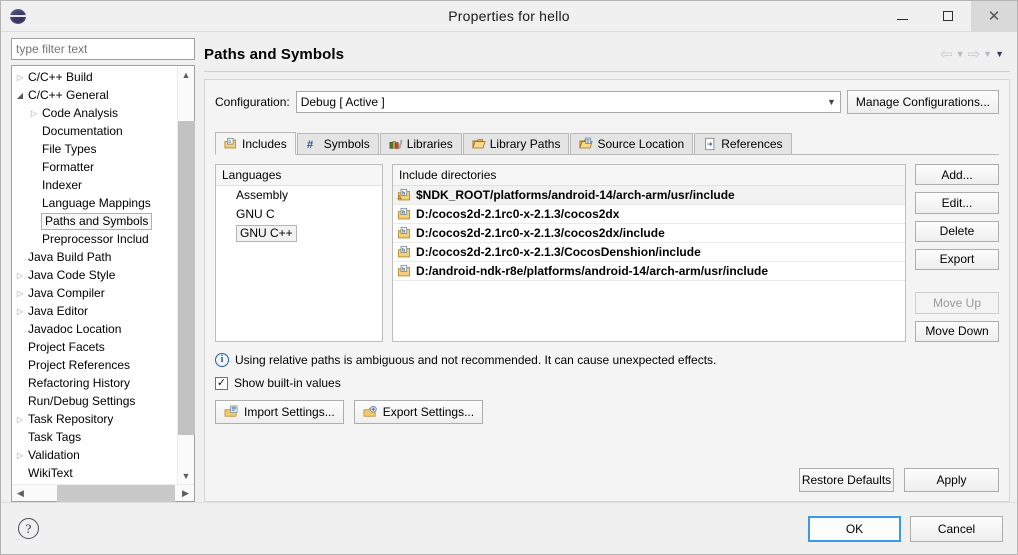 The height and width of the screenshot is (555, 1018). I want to click on tree-item: Documentation, so click(94, 131).